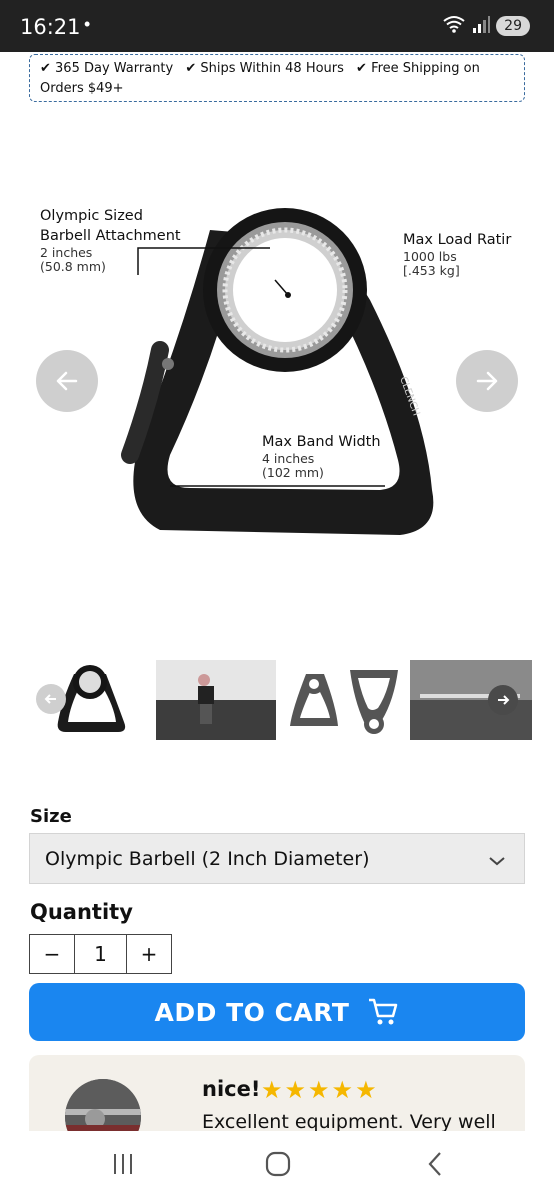 The image size is (554, 1200). I want to click on thumb-prev-button, so click(51, 699).